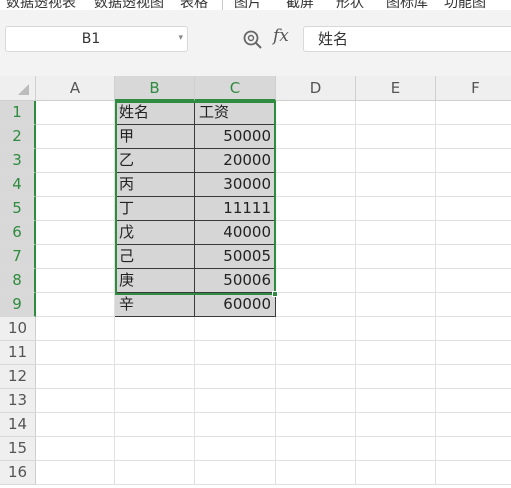  What do you see at coordinates (275, 294) in the screenshot?
I see `fill-handle` at bounding box center [275, 294].